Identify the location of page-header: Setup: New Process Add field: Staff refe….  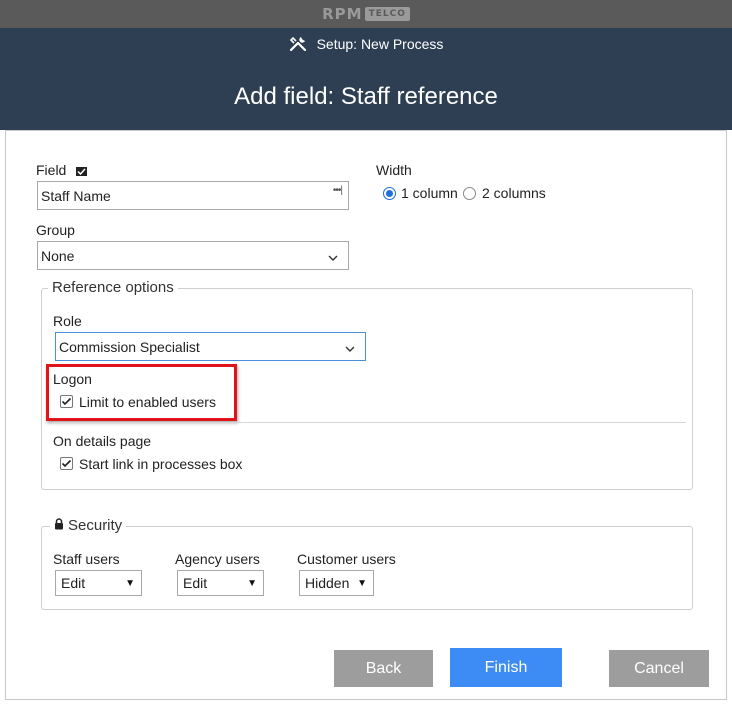
(366, 79).